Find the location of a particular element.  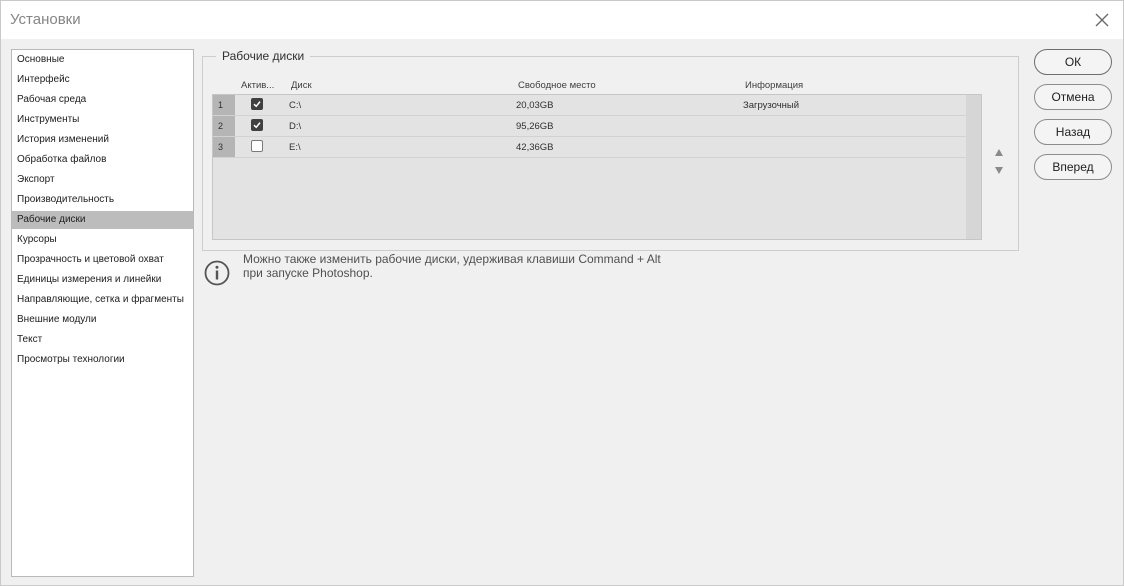

window-title: Установки is located at coordinates (45, 19).